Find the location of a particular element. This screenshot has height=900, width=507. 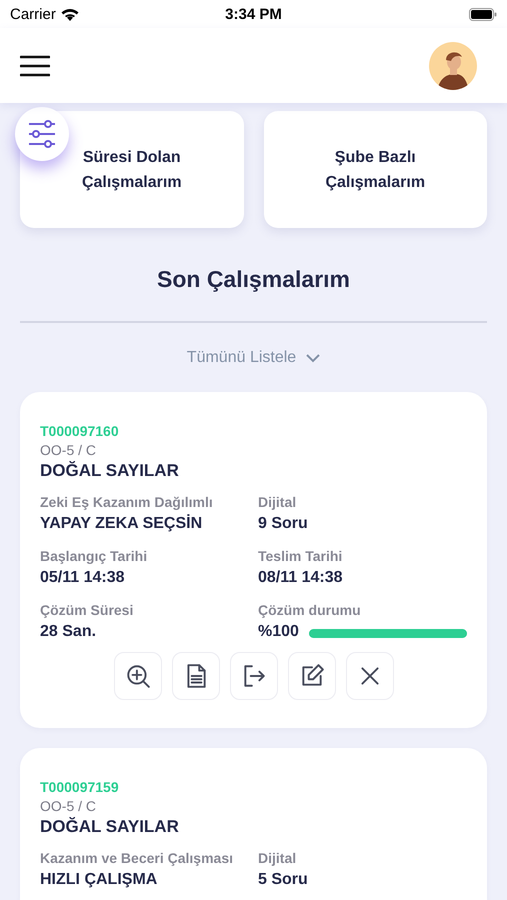

field-label: Çözüm durumu is located at coordinates (310, 610).